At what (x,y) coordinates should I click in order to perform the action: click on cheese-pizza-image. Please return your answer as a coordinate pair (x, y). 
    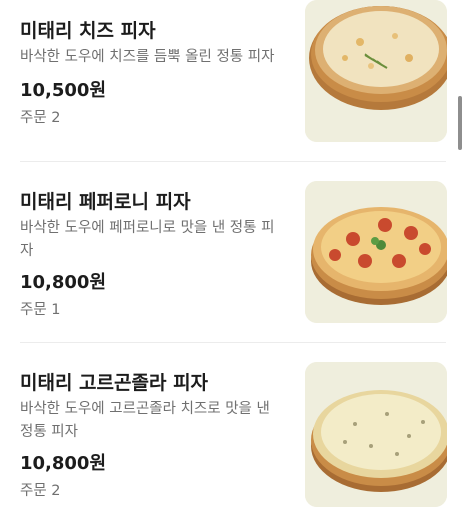
    Looking at the image, I should click on (376, 71).